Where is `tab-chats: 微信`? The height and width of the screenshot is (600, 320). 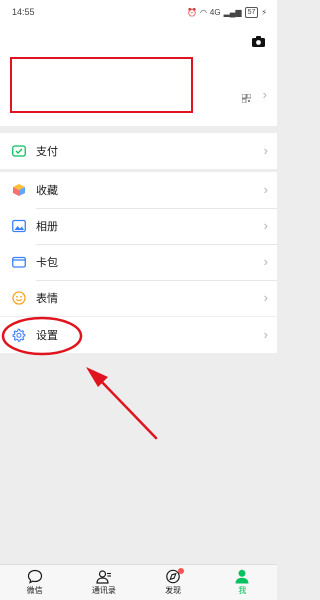
tab-chats: 微信 is located at coordinates (34, 582).